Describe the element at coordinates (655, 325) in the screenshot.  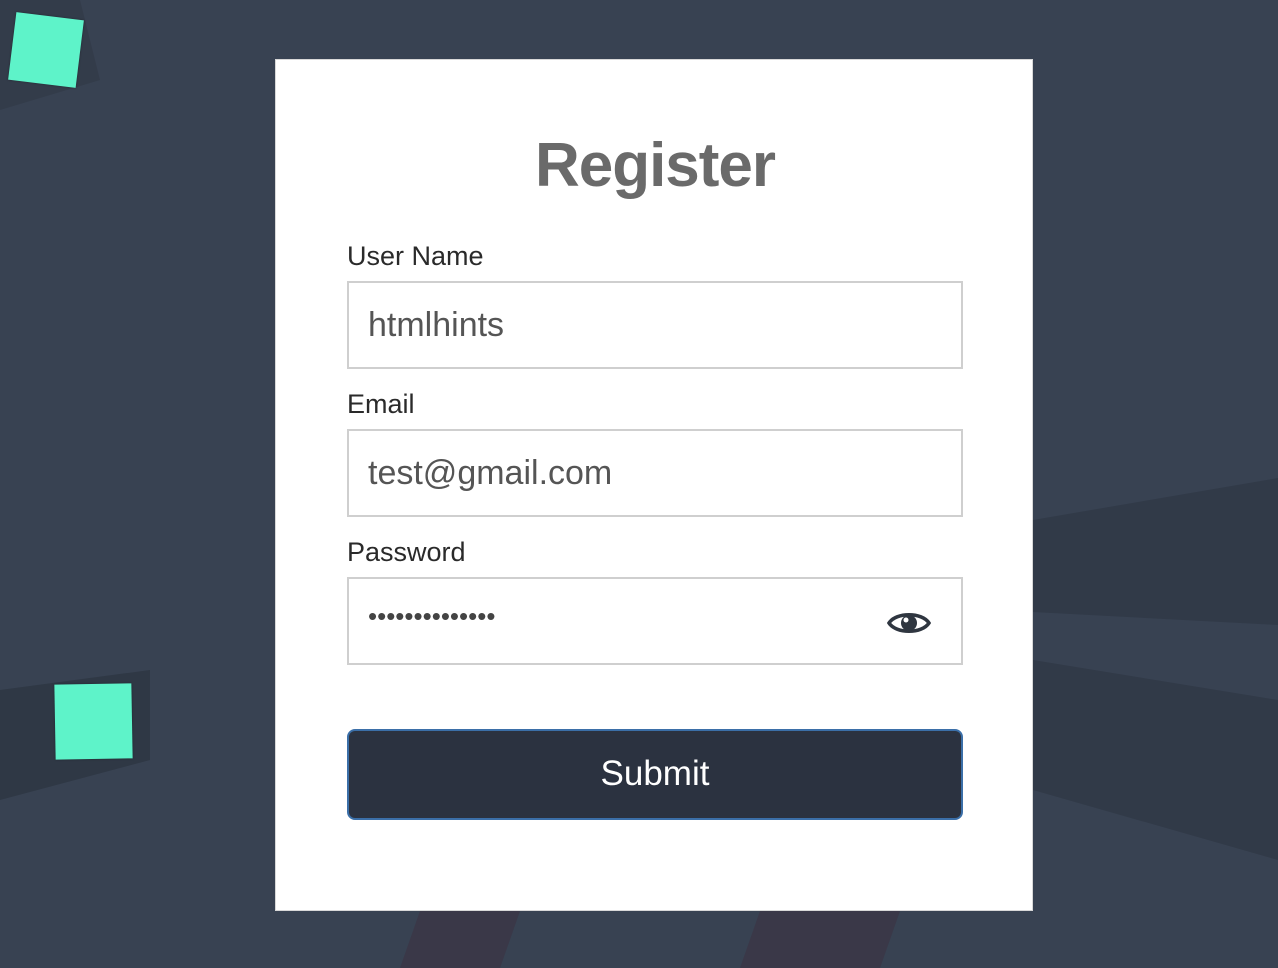
I see `username-input: htmlhints` at that location.